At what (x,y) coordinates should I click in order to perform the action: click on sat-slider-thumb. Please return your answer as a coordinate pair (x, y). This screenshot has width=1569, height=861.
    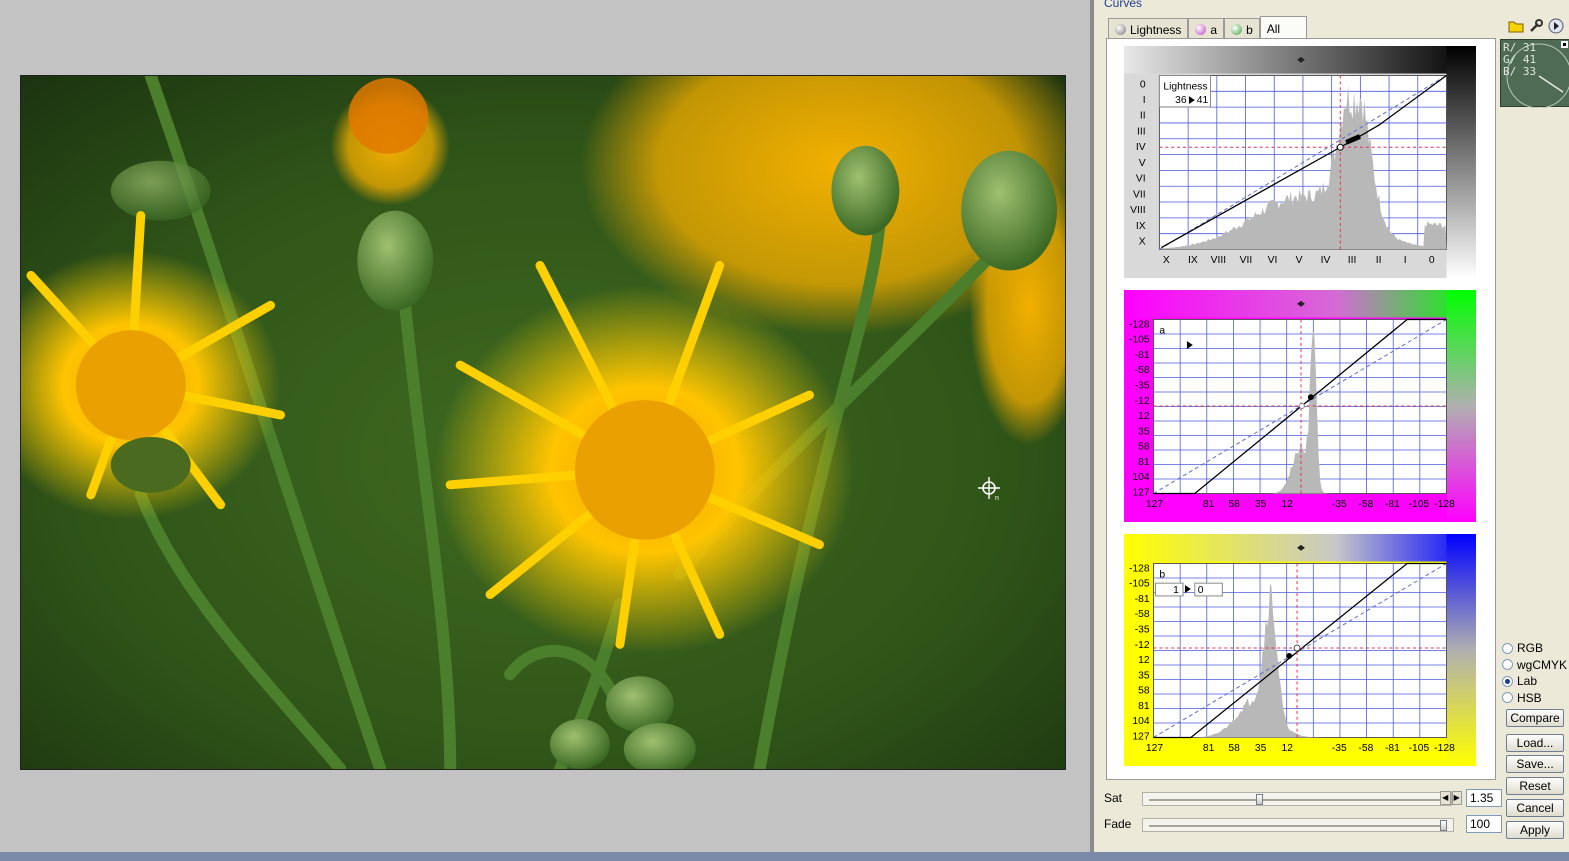
    Looking at the image, I should click on (1259, 799).